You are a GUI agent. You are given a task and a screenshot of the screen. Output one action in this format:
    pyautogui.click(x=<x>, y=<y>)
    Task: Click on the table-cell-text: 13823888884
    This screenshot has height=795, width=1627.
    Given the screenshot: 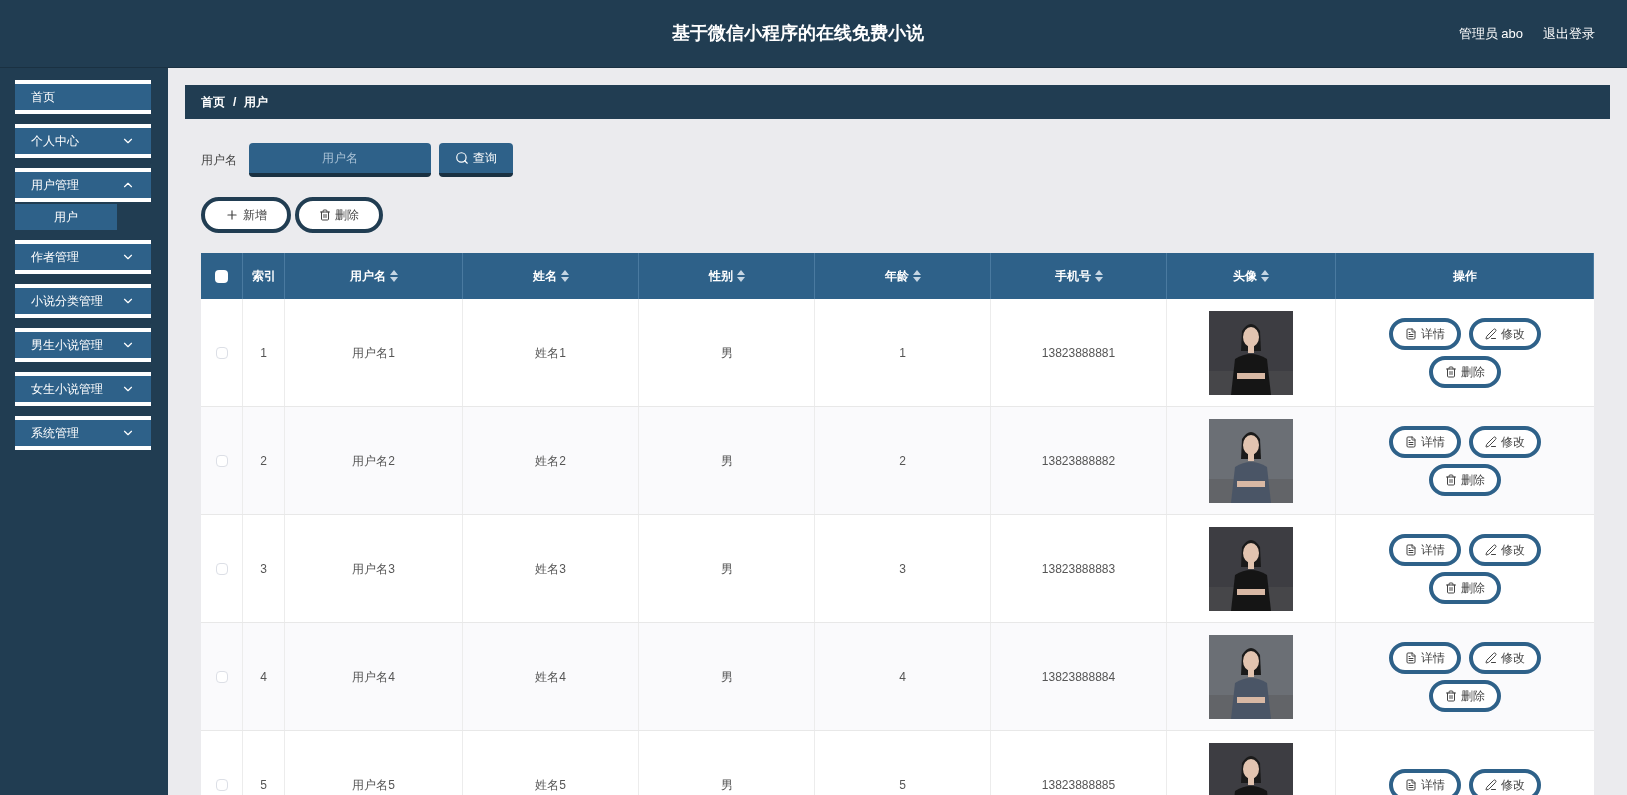 What is the action you would take?
    pyautogui.click(x=1078, y=677)
    